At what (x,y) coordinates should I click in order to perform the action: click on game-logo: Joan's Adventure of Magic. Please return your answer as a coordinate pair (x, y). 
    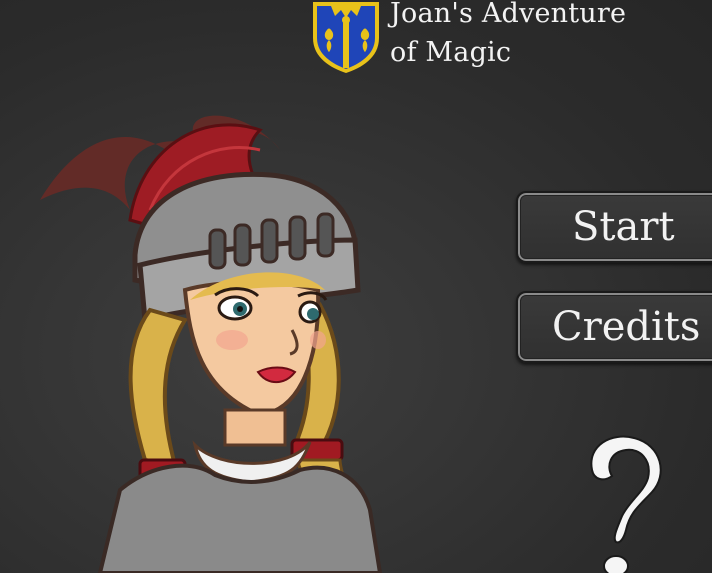
    Looking at the image, I should click on (509, 40).